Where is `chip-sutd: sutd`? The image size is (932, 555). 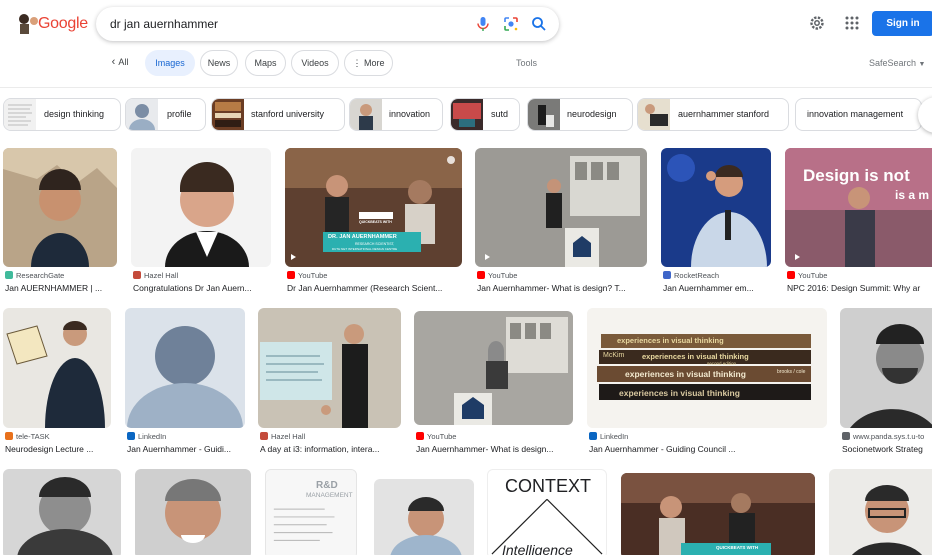
chip-sutd: sutd is located at coordinates (485, 114).